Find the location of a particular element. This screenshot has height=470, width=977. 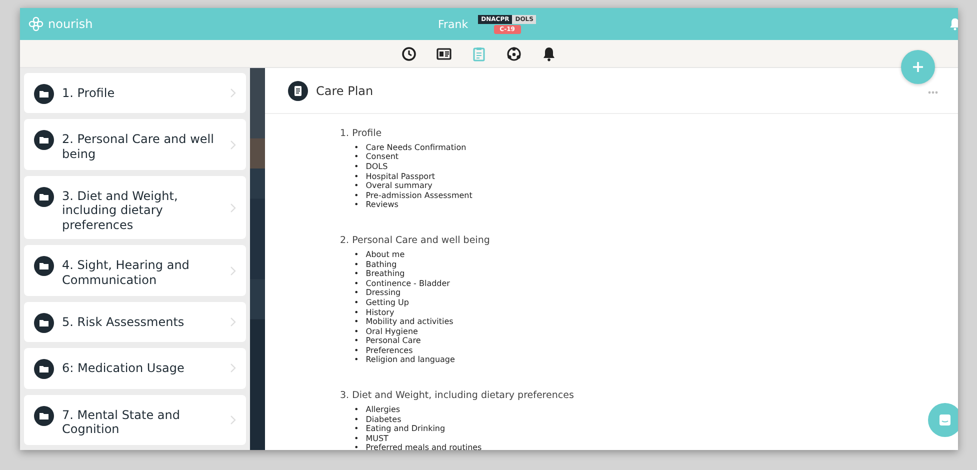

care-plan-section-item: 6: Medication Usage is located at coordinates (135, 368).